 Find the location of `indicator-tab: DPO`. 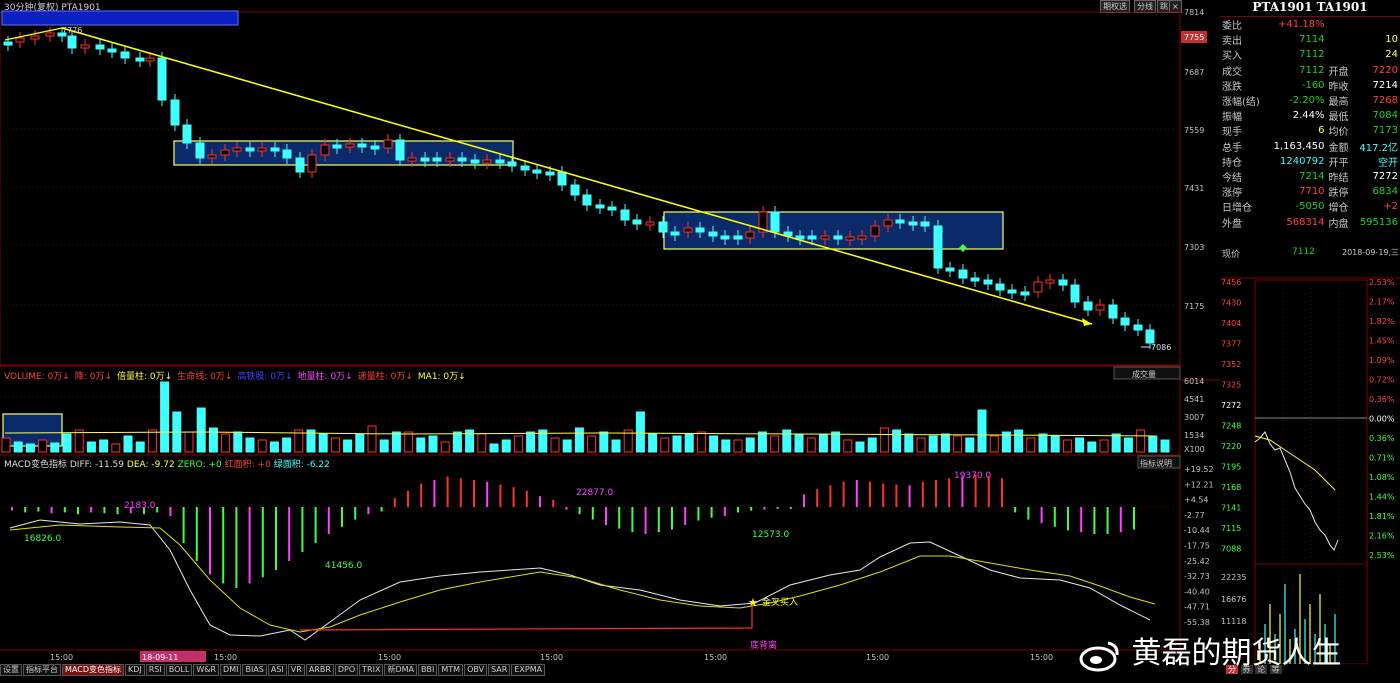

indicator-tab: DPO is located at coordinates (346, 670).